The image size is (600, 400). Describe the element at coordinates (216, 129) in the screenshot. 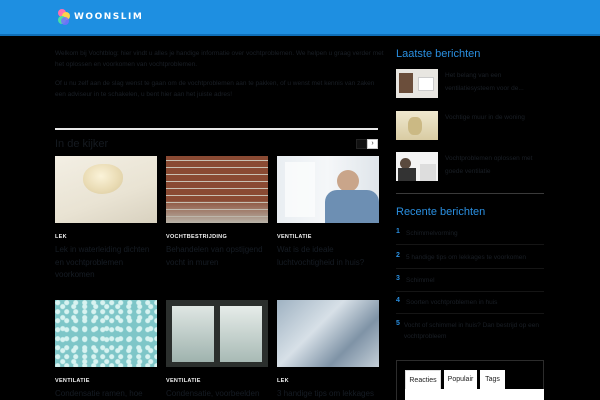

I see `section-divider` at that location.